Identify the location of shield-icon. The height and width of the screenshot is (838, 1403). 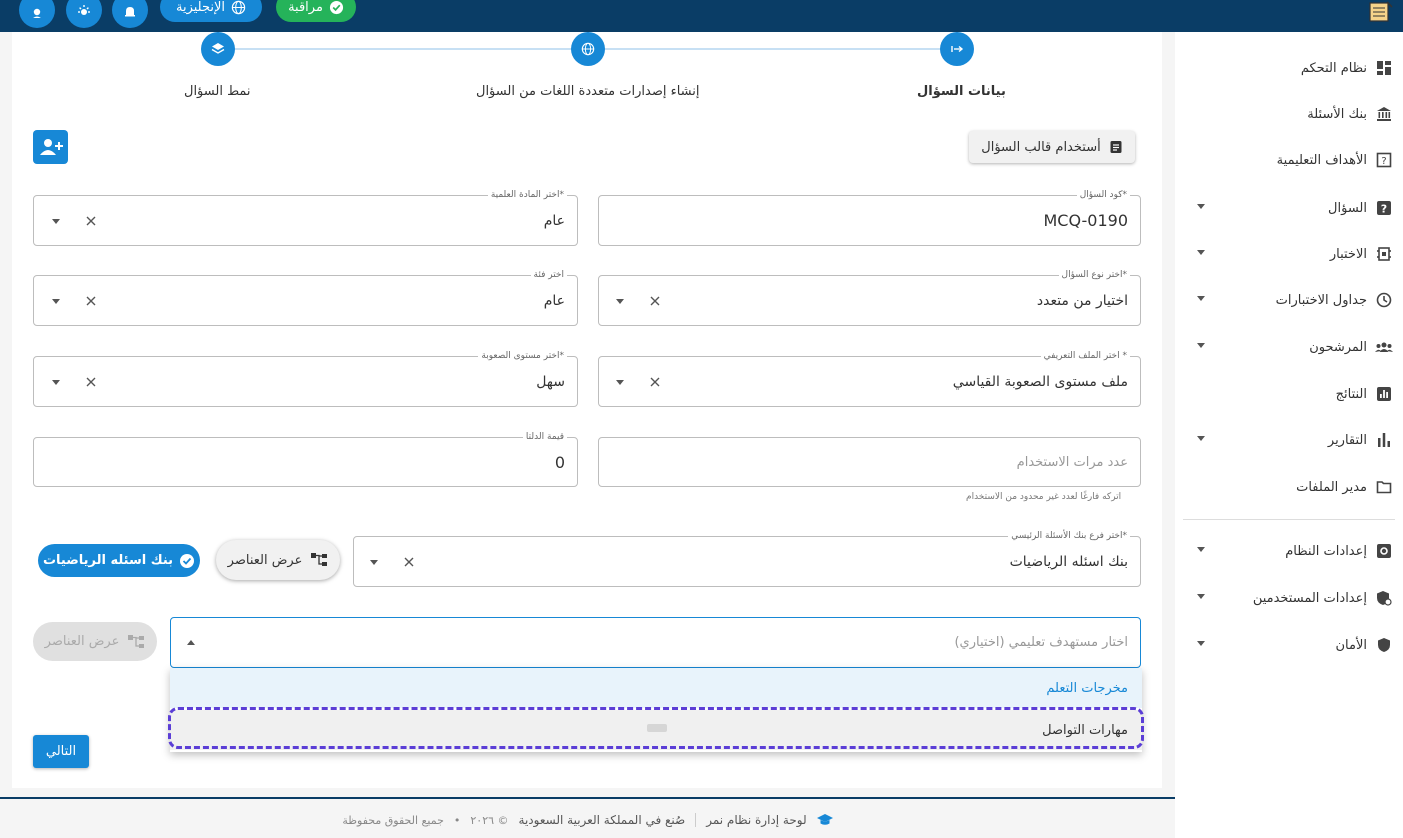
(1384, 645).